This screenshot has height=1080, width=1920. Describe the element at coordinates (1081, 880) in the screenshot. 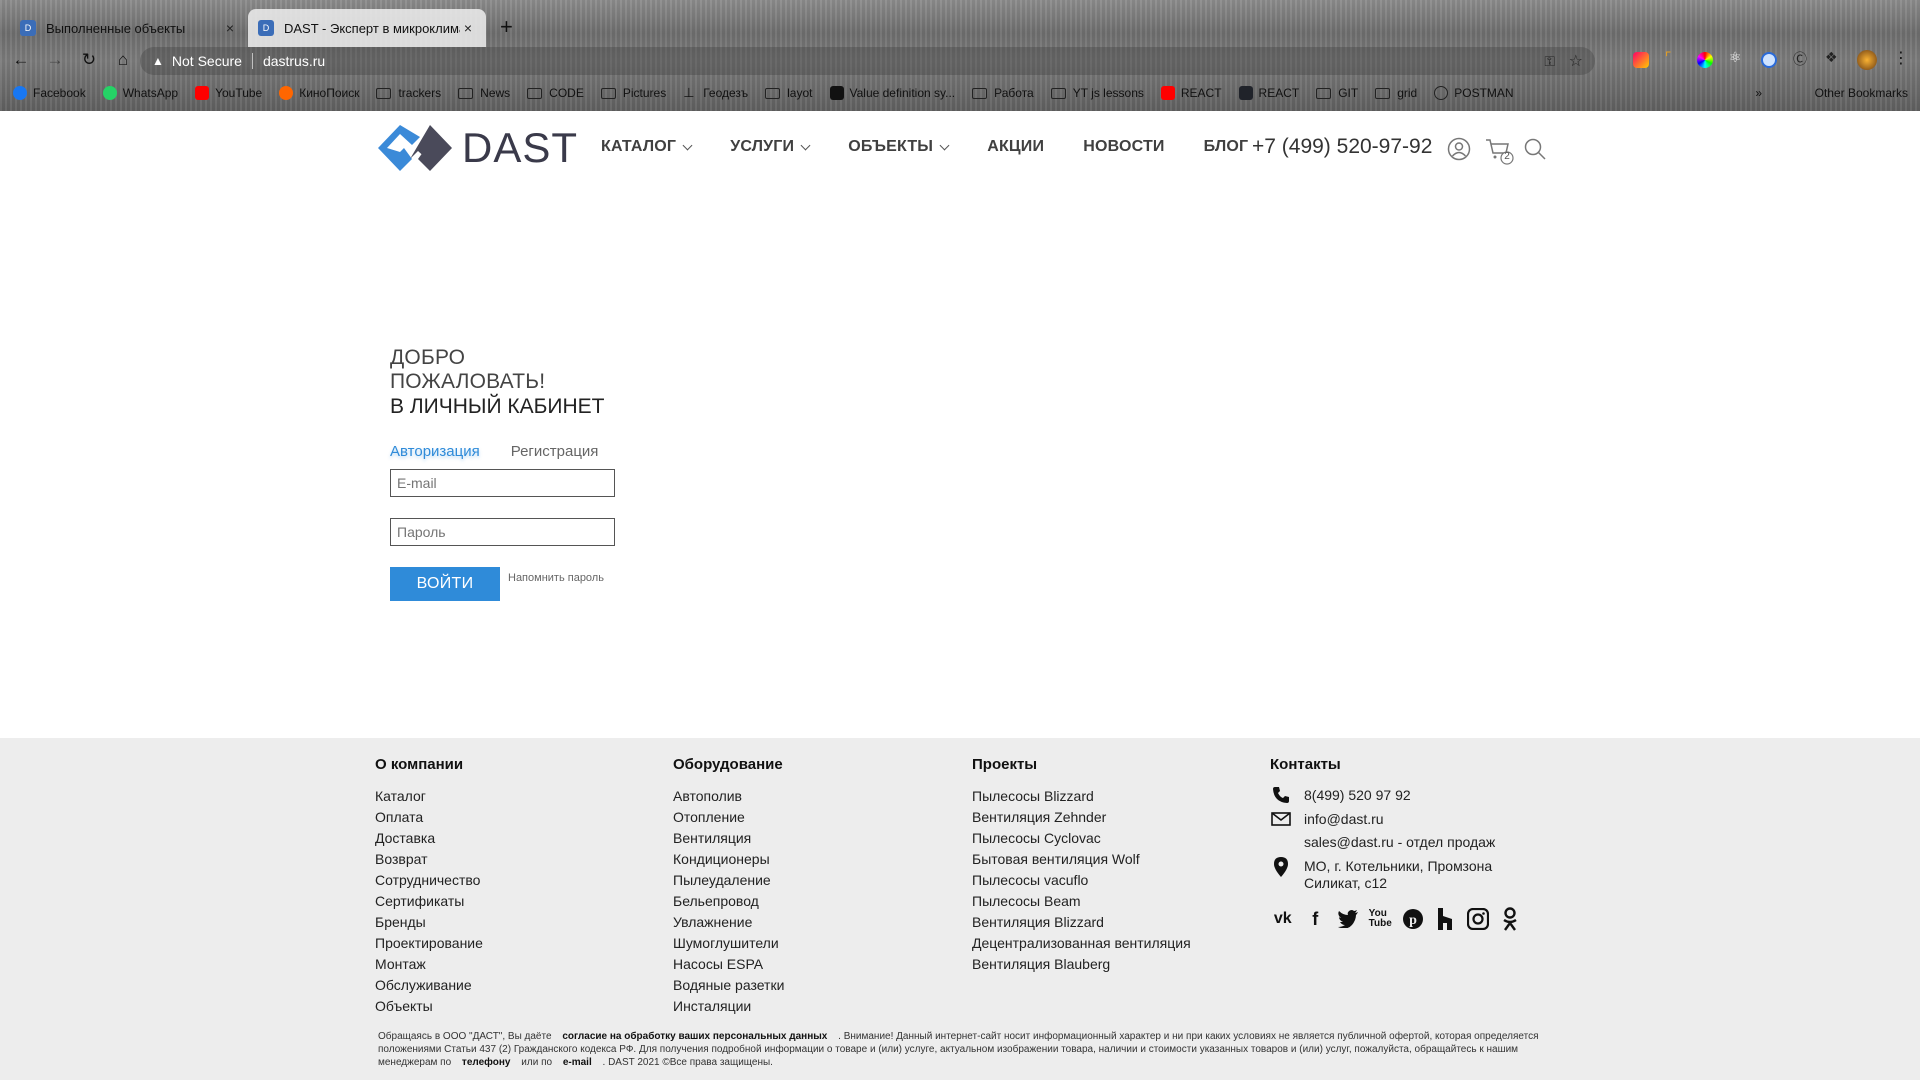

I see `footer-link: Пылесосы vacuflo` at that location.